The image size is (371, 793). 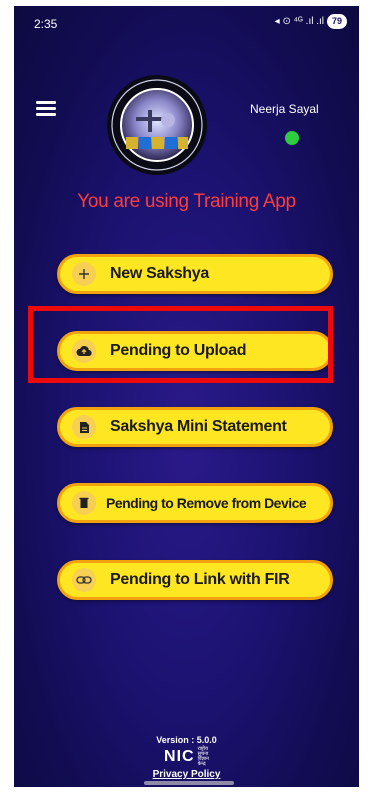 What do you see at coordinates (84, 274) in the screenshot?
I see `plus-icon` at bounding box center [84, 274].